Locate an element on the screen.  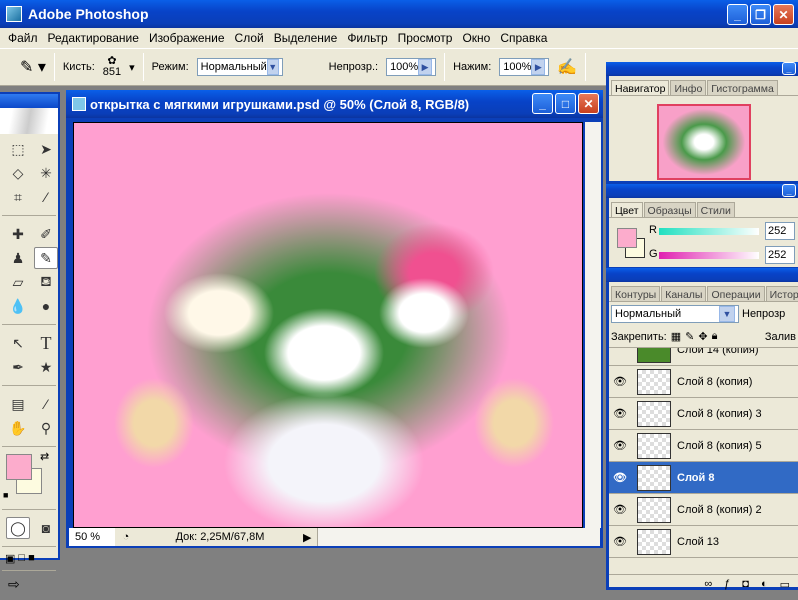
minimize-button: _ is located at coordinates (737, 14).